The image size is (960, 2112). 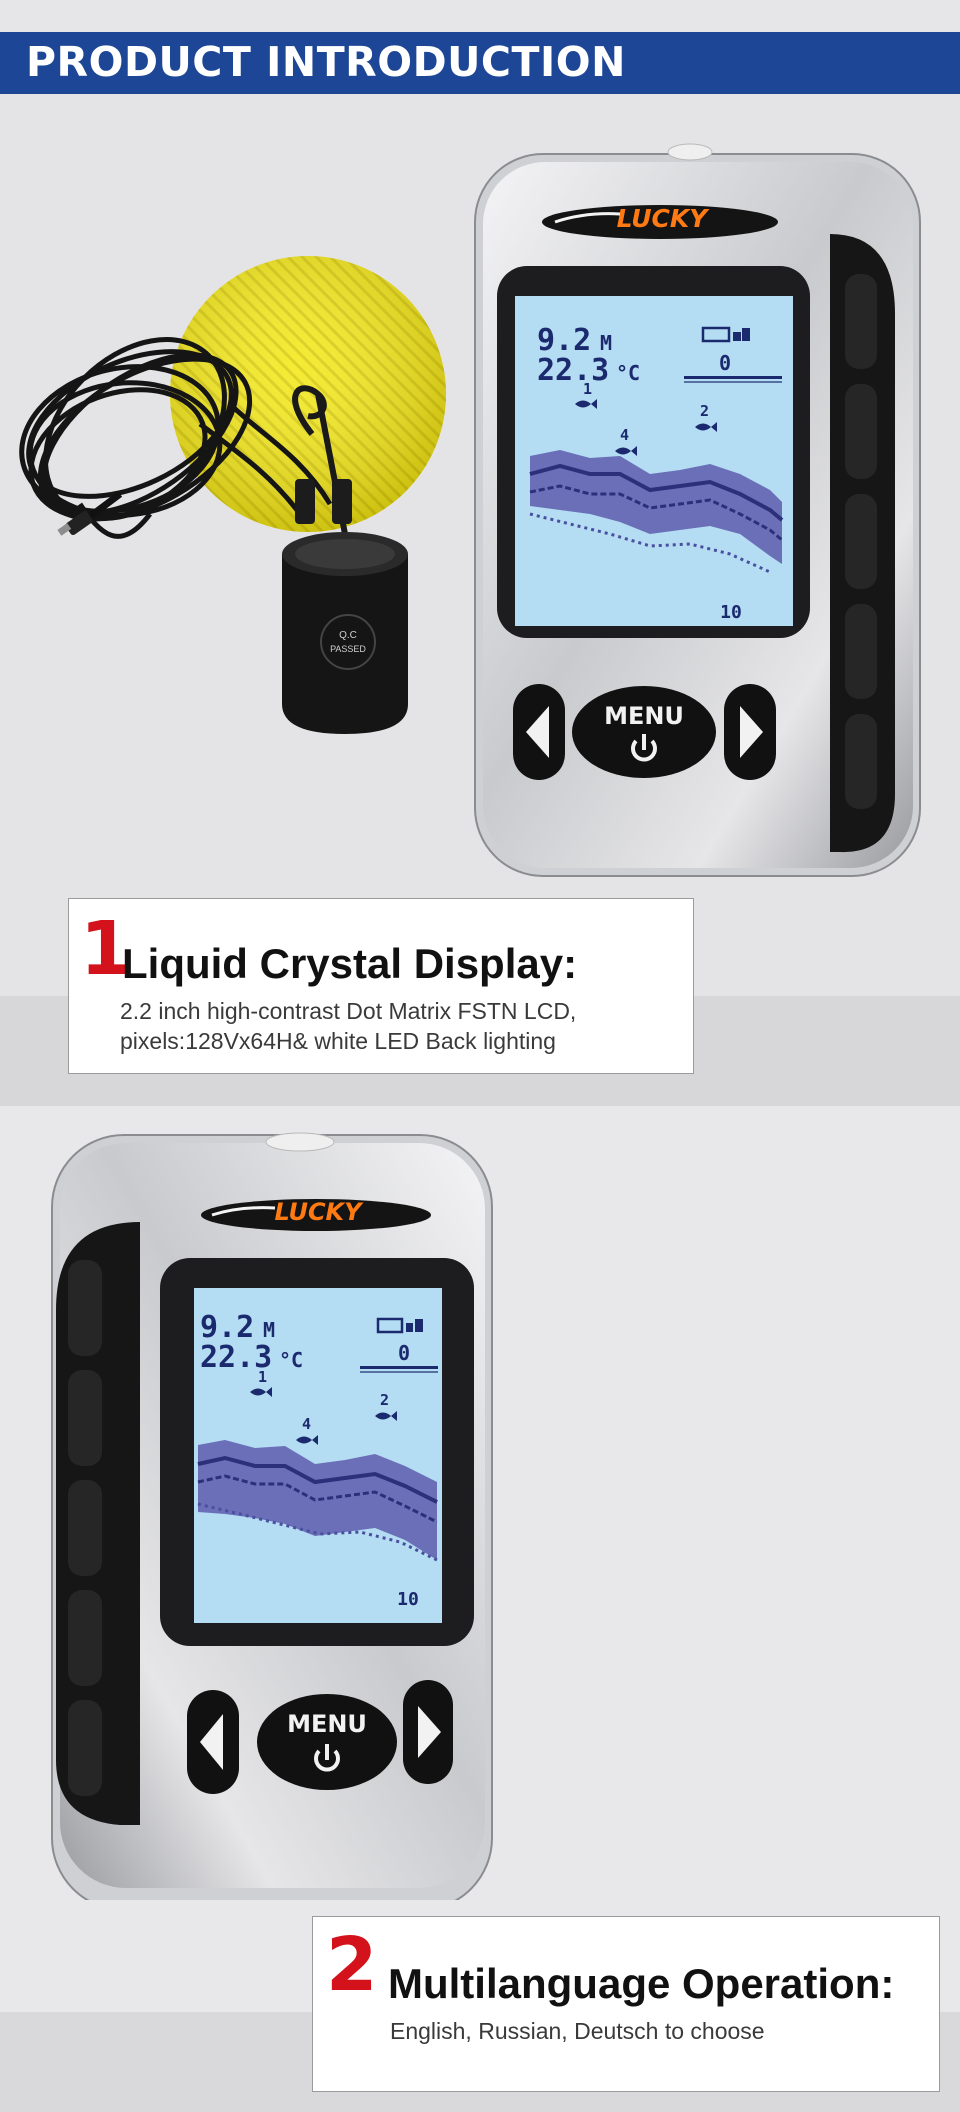 I want to click on feature-title: Liquid Crystal Display:, so click(x=350, y=963).